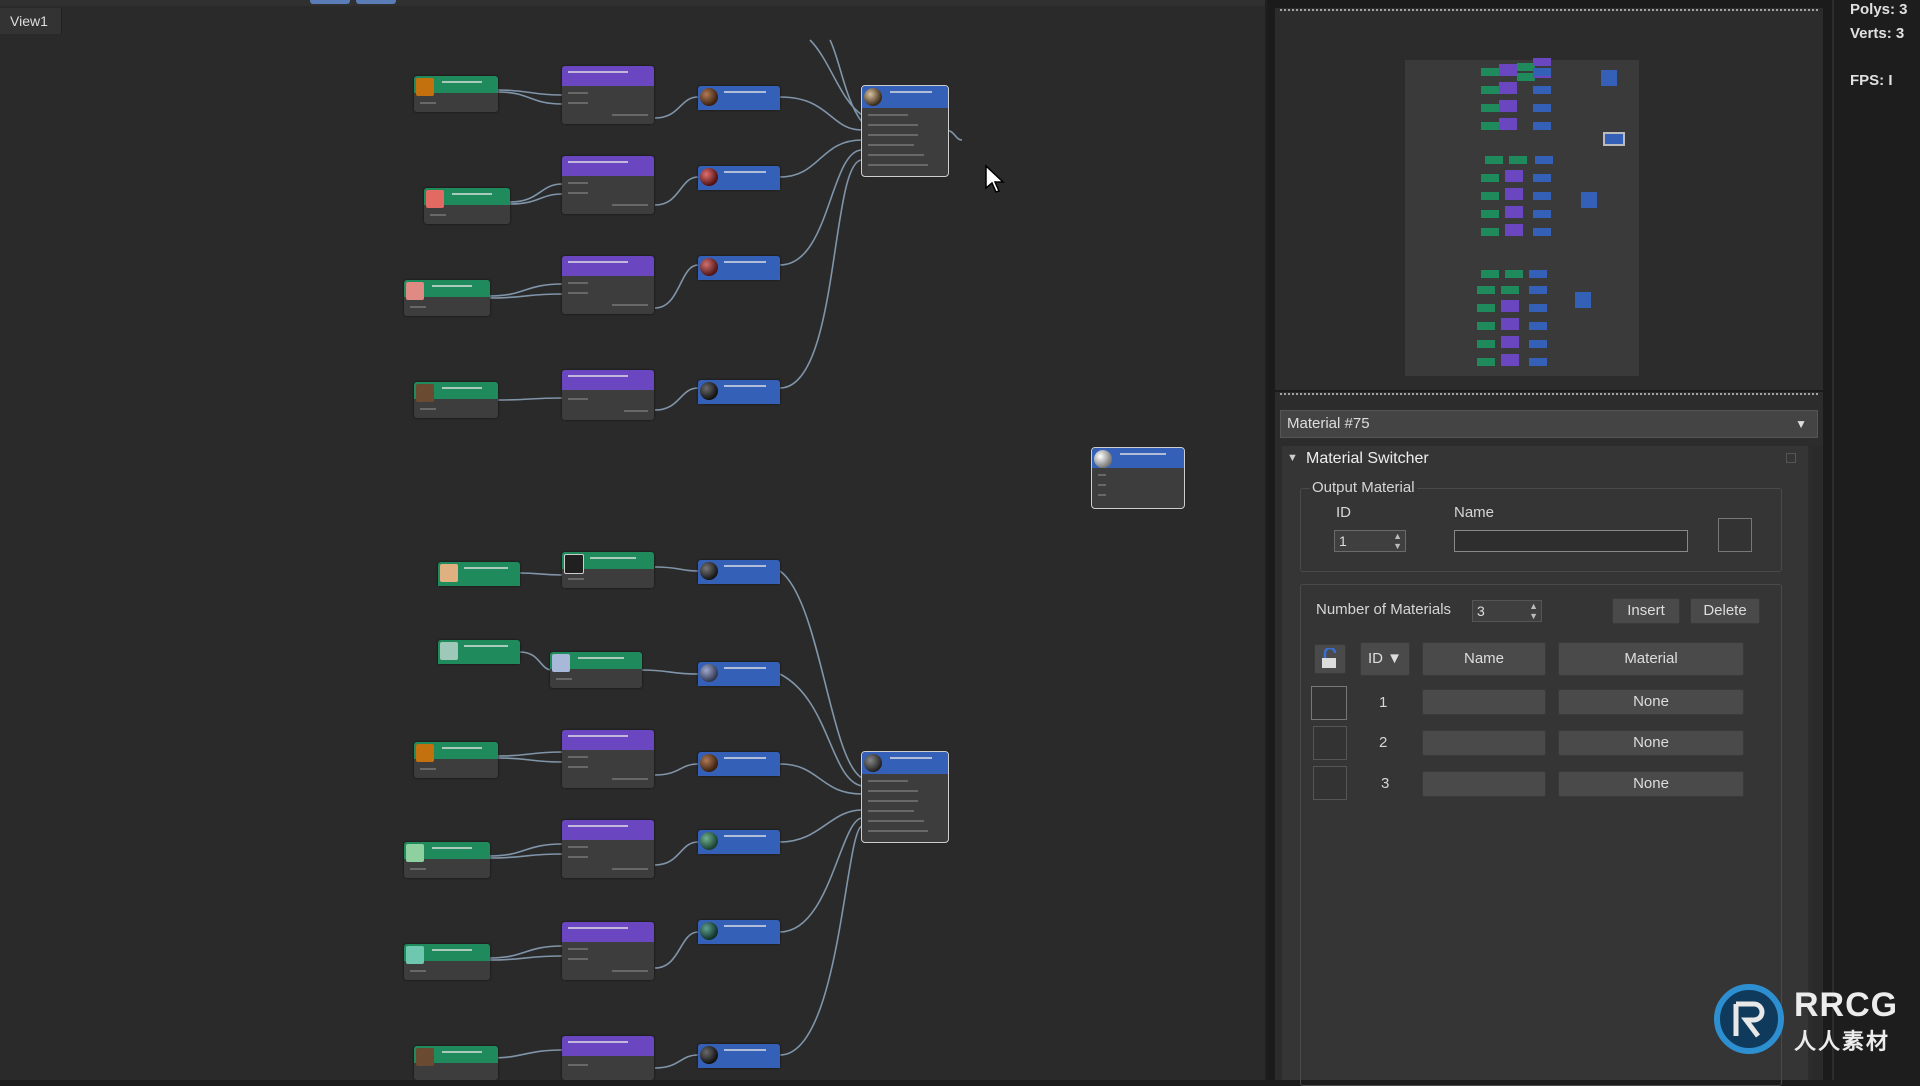 The image size is (1920, 1086). I want to click on unlock-icon, so click(1329, 657).